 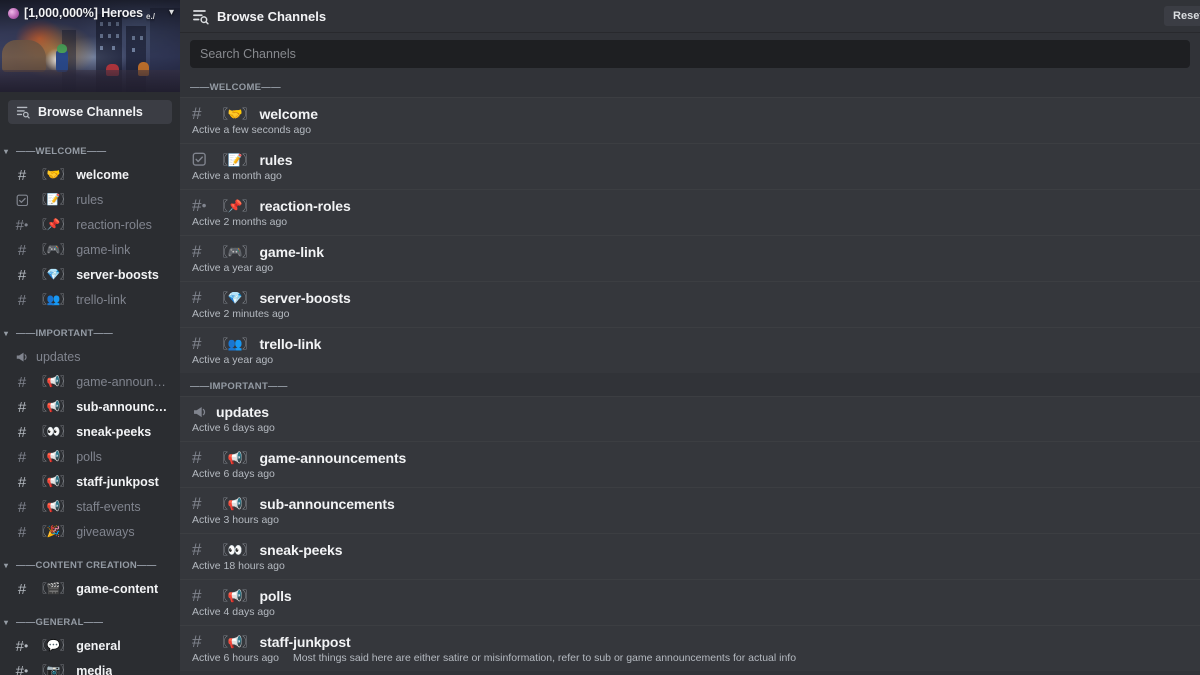 I want to click on search-input, so click(x=690, y=54).